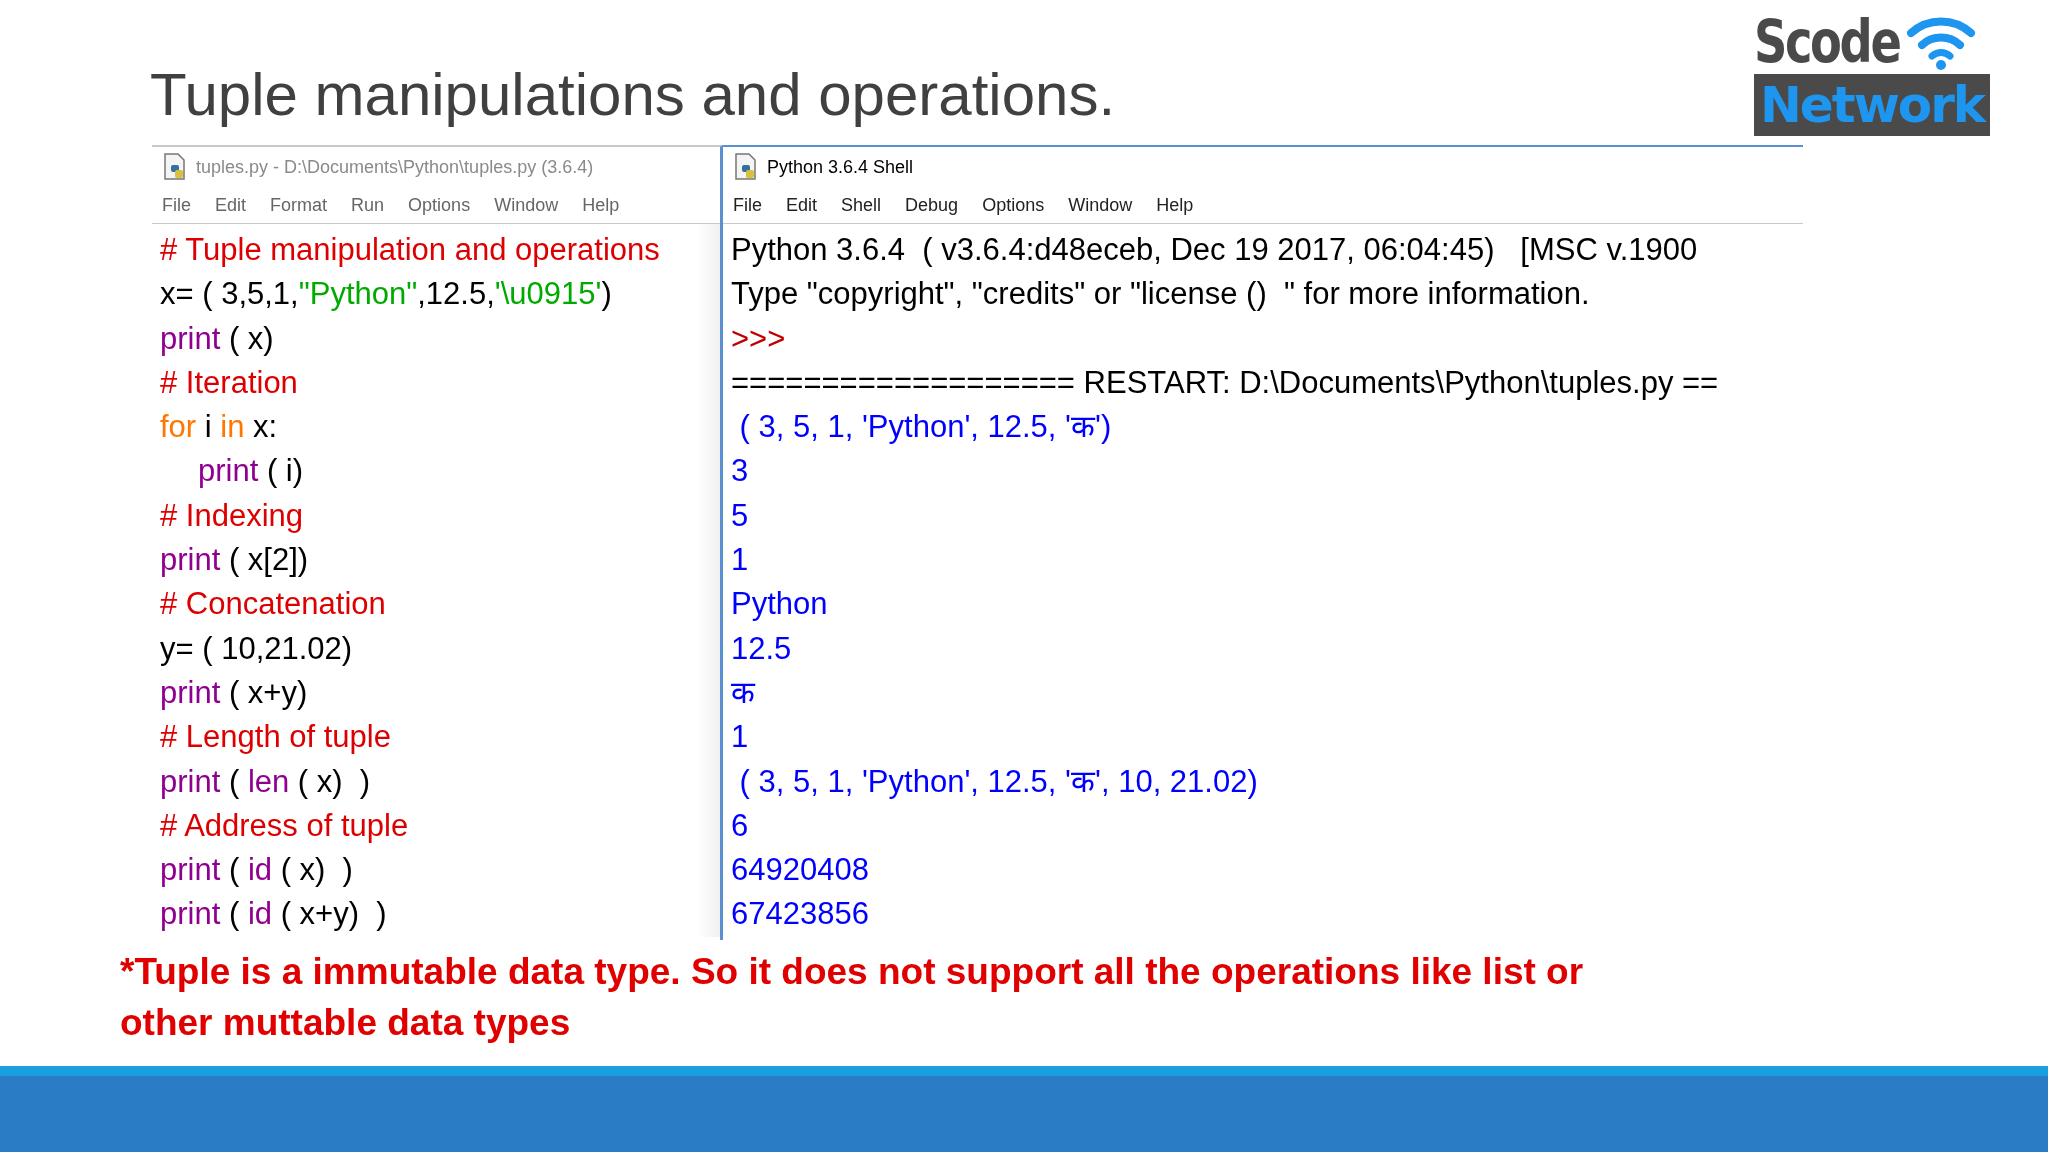  What do you see at coordinates (740, 515) in the screenshot?
I see `shell-line: 5` at bounding box center [740, 515].